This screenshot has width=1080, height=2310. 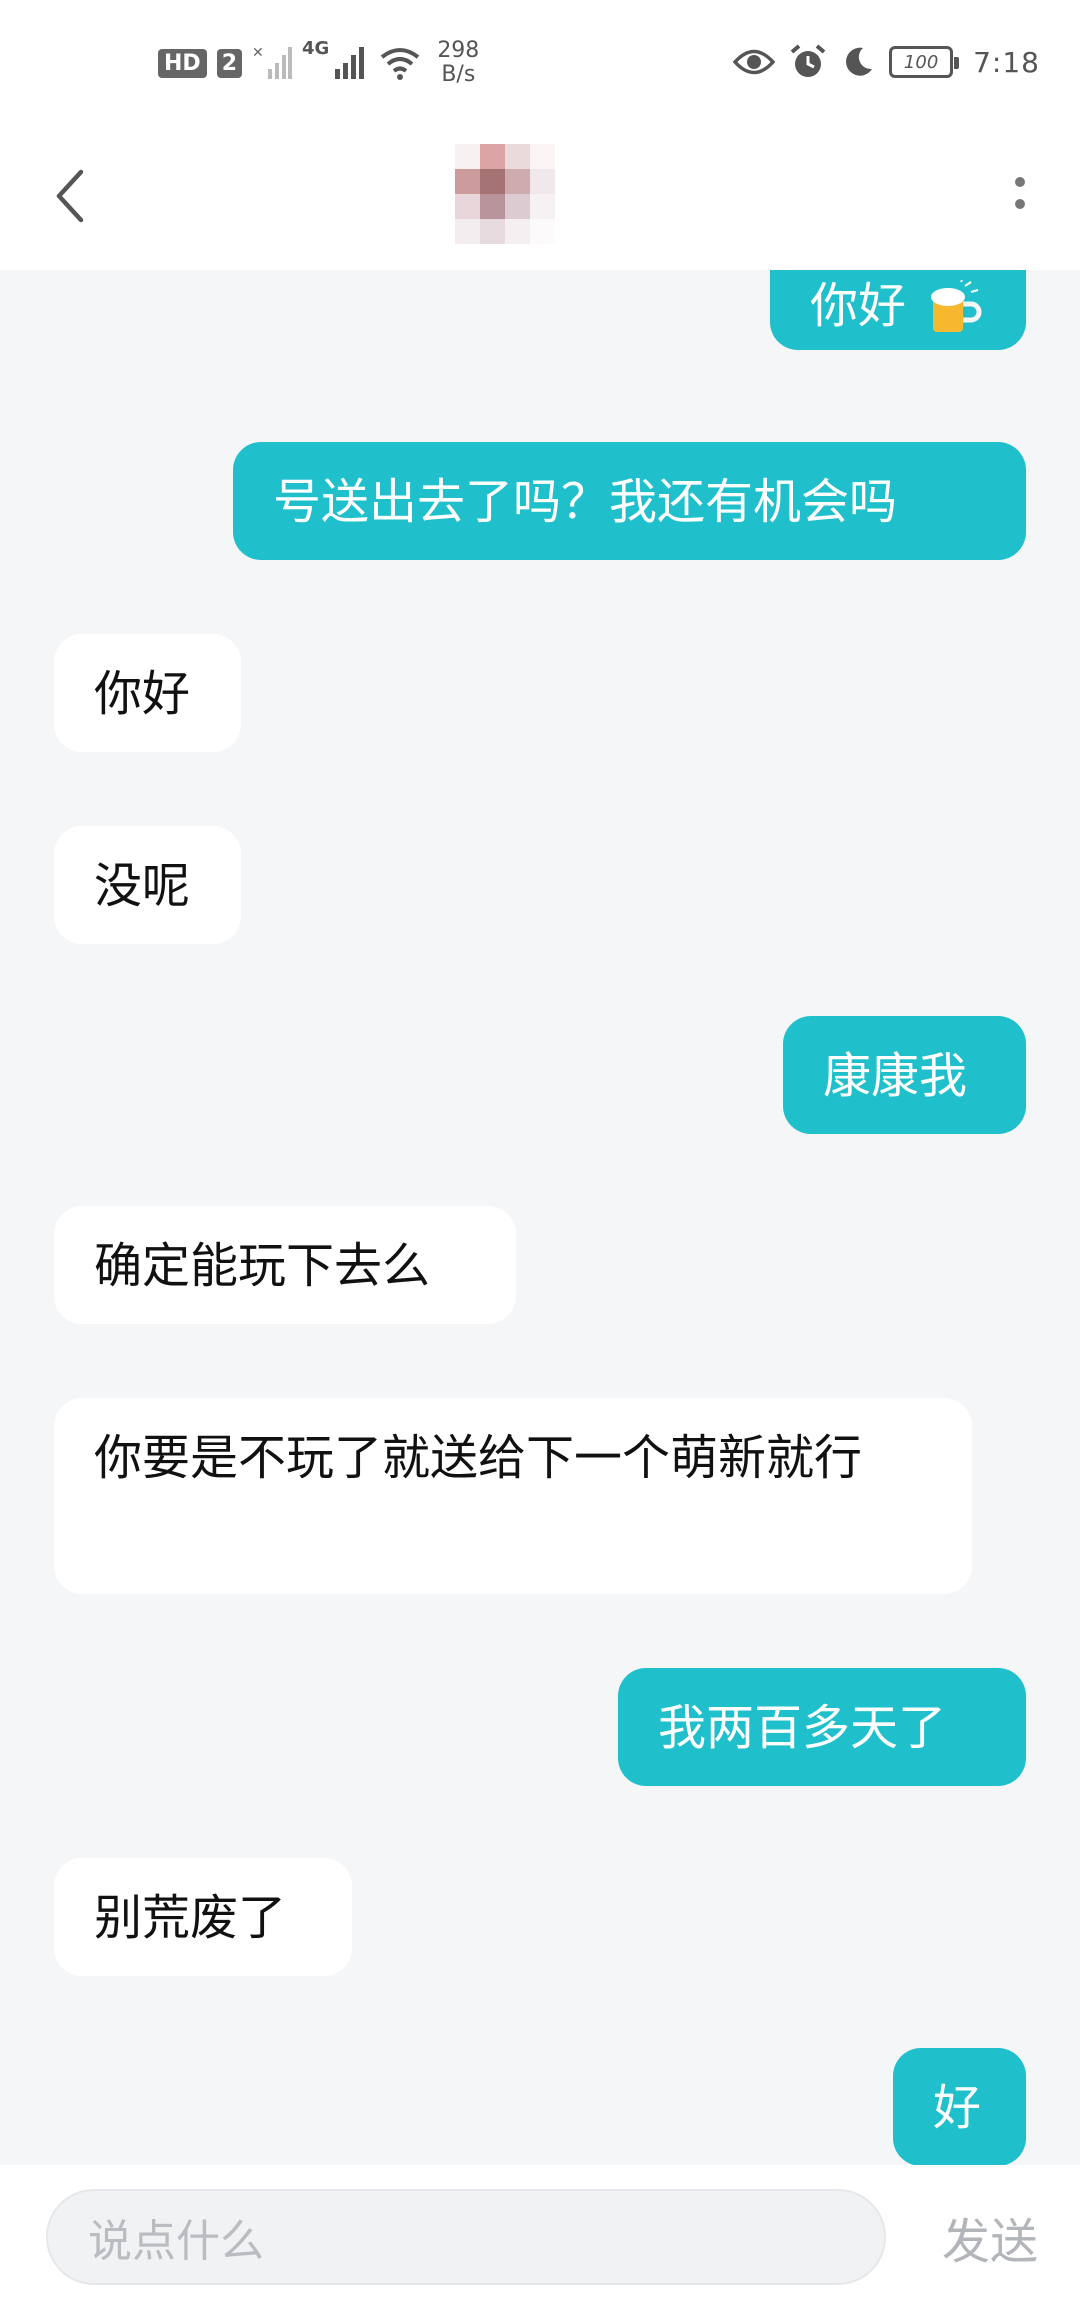 I want to click on message-input-placeholder: 说点什么, so click(x=176, y=2241).